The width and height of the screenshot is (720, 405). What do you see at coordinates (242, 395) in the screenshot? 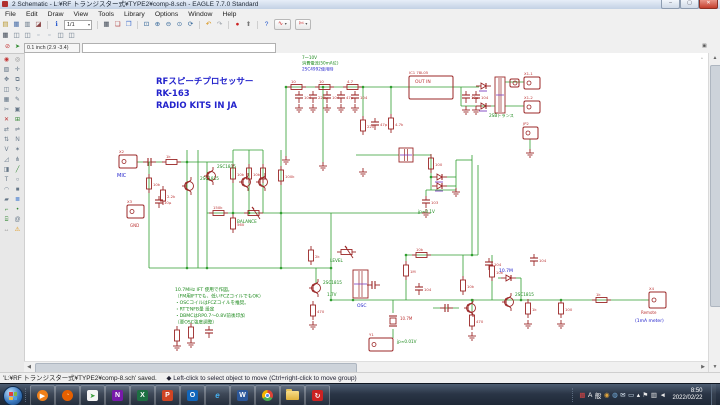
I see `taskbar-app-word: W` at bounding box center [242, 395].